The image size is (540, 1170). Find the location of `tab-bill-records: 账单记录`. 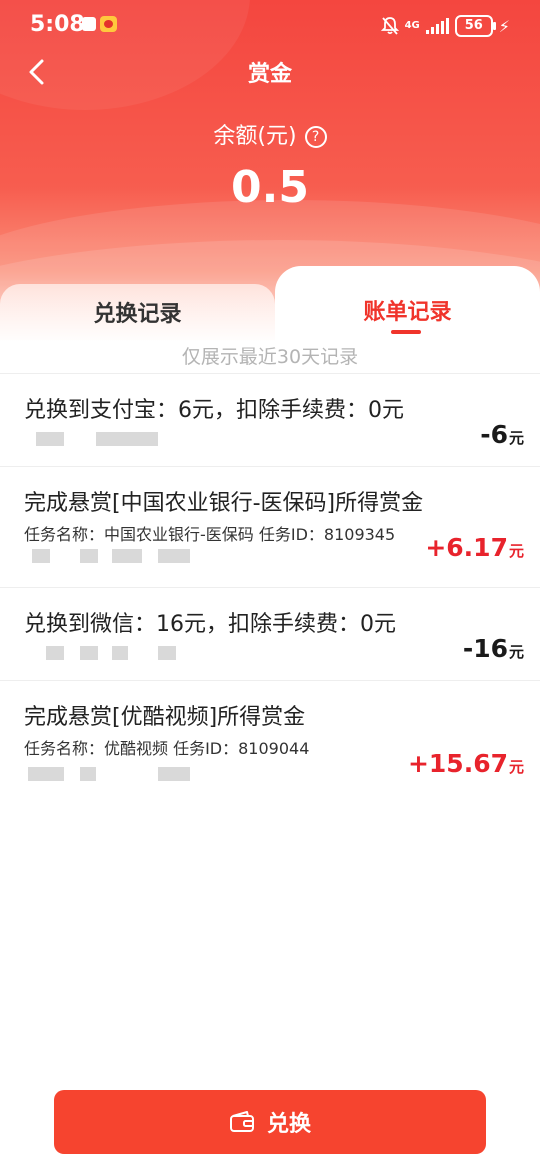

tab-bill-records: 账单记录 is located at coordinates (407, 304).